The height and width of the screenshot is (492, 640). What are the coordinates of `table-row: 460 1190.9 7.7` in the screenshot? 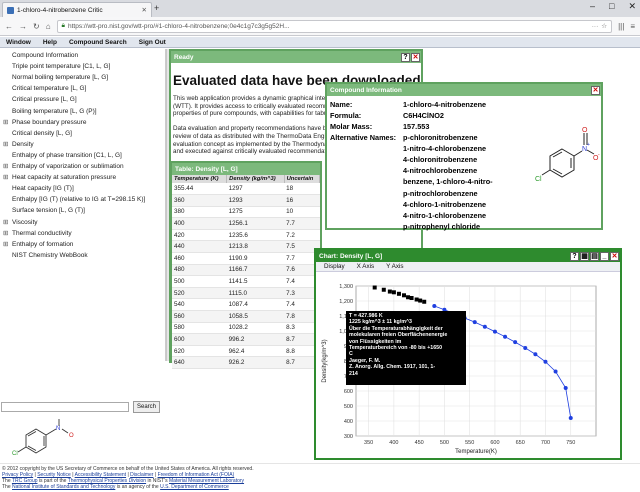 It's located at (246, 258).